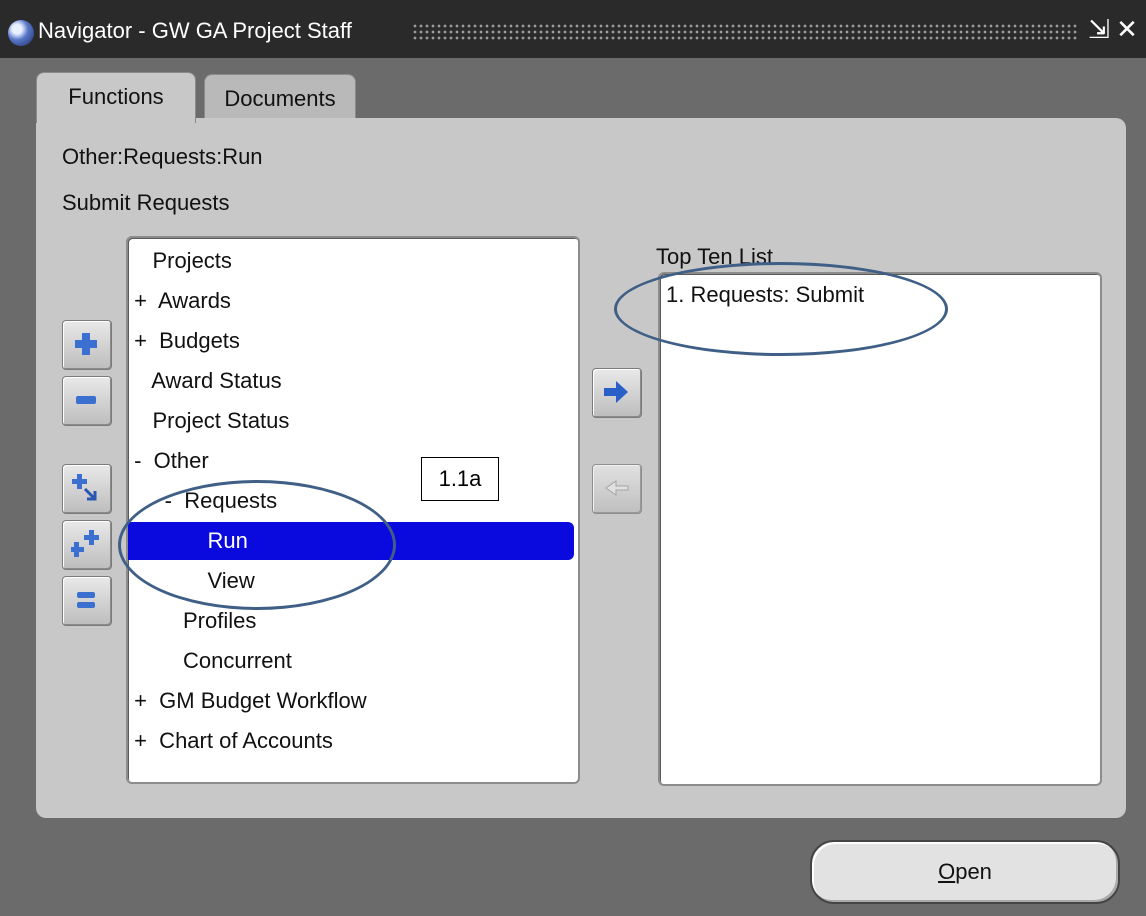 This screenshot has height=916, width=1146. Describe the element at coordinates (1099, 29) in the screenshot. I see `minimize-icon: ⇲` at that location.